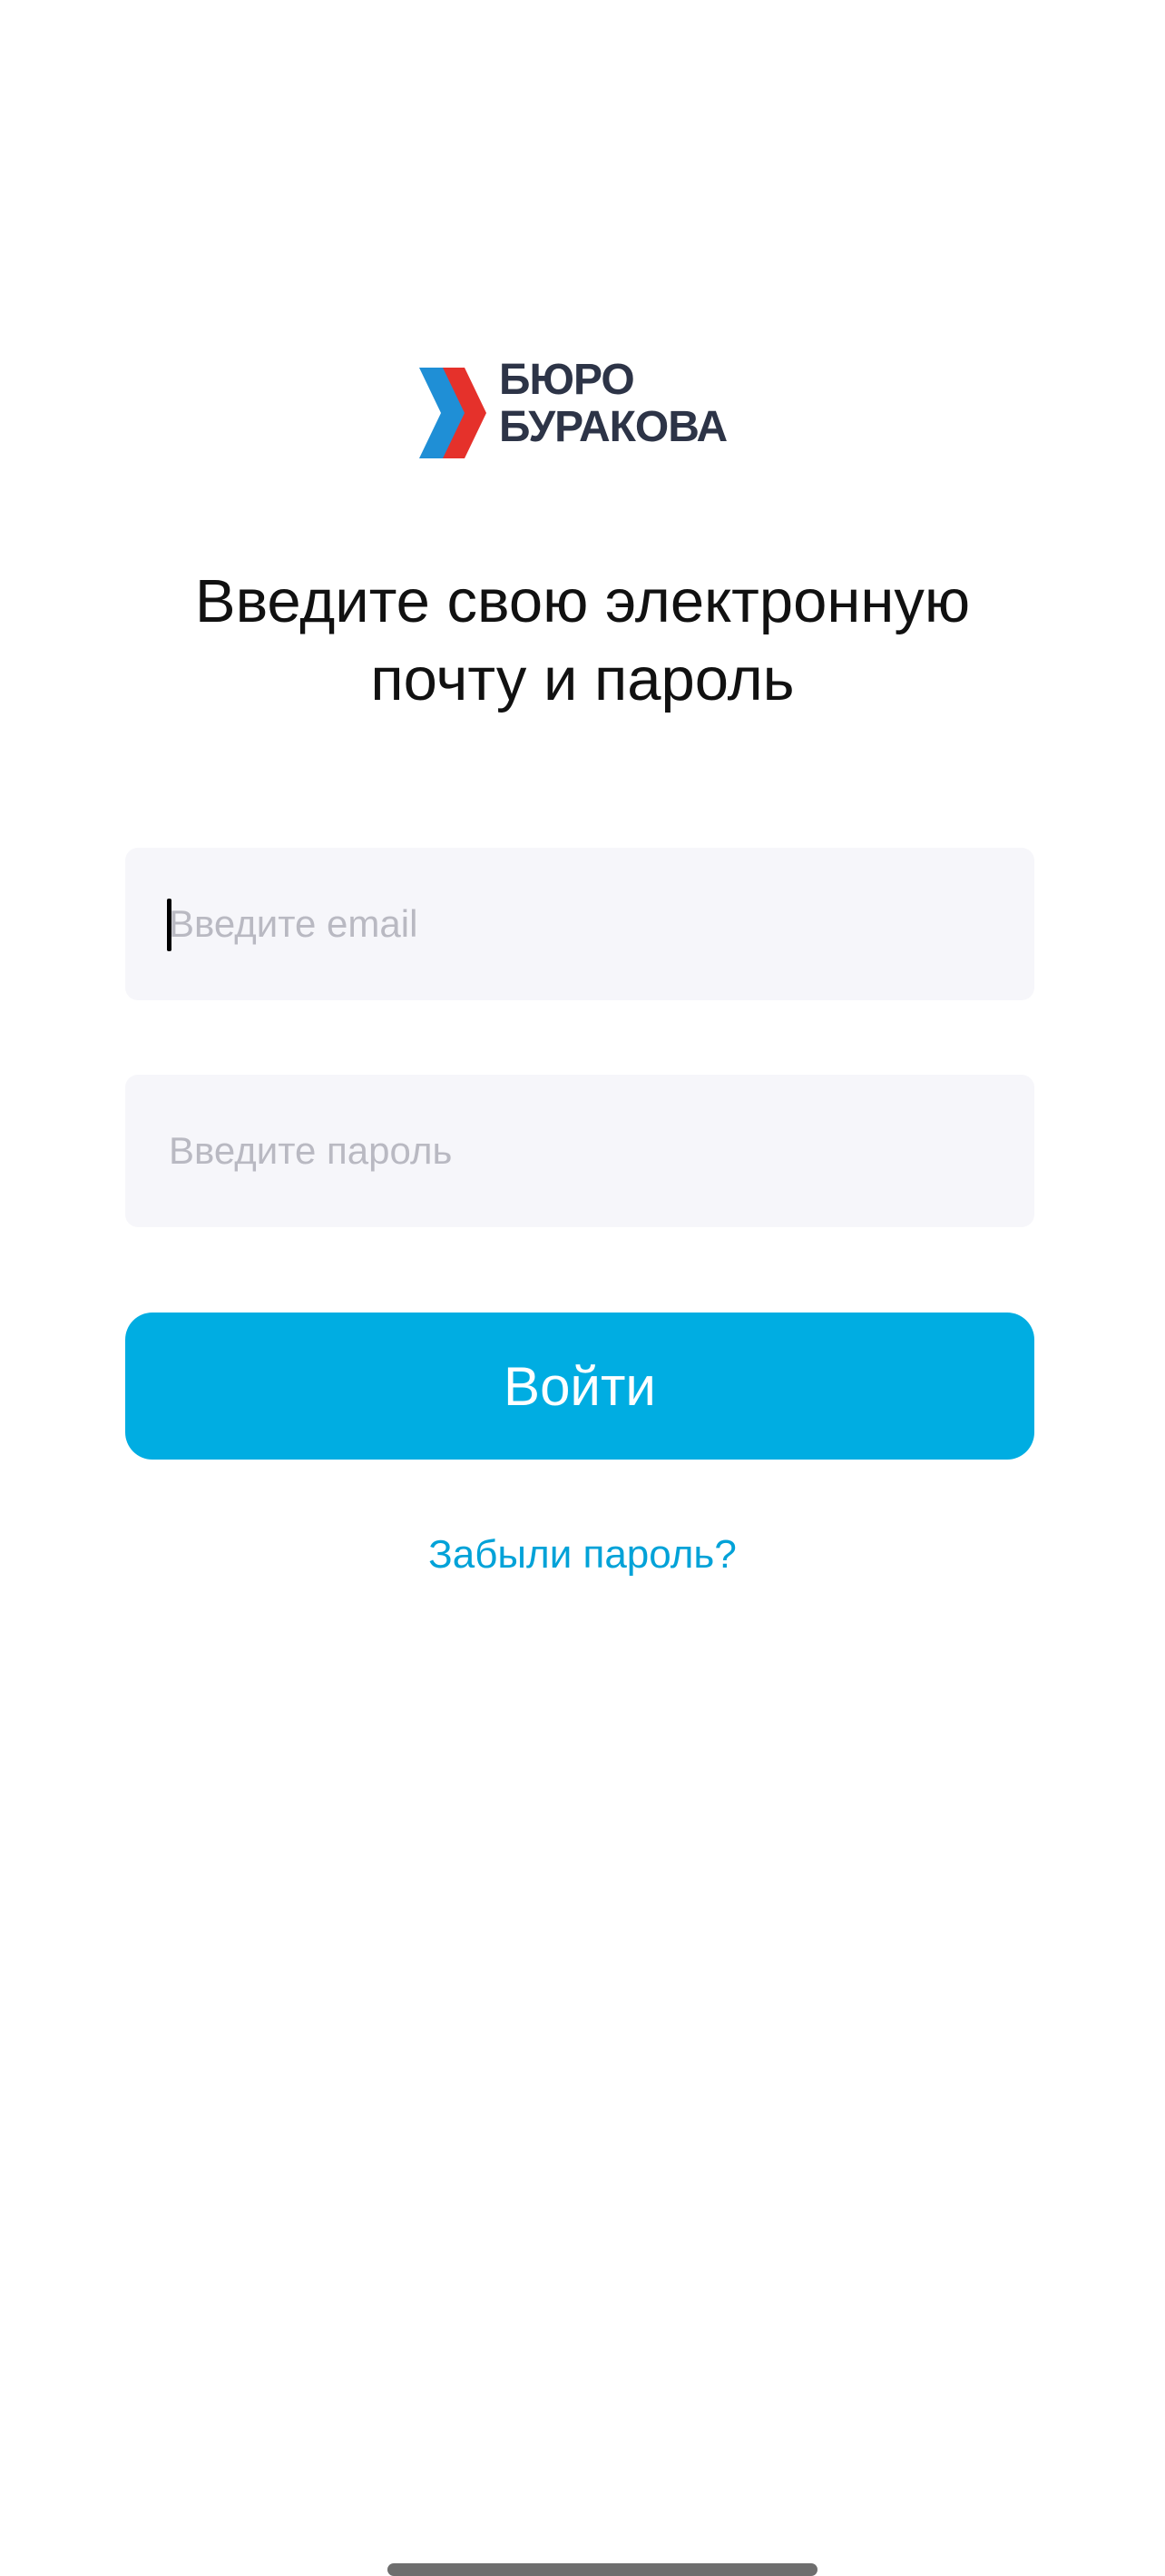 The height and width of the screenshot is (2576, 1165). What do you see at coordinates (169, 925) in the screenshot?
I see `text-cursor` at bounding box center [169, 925].